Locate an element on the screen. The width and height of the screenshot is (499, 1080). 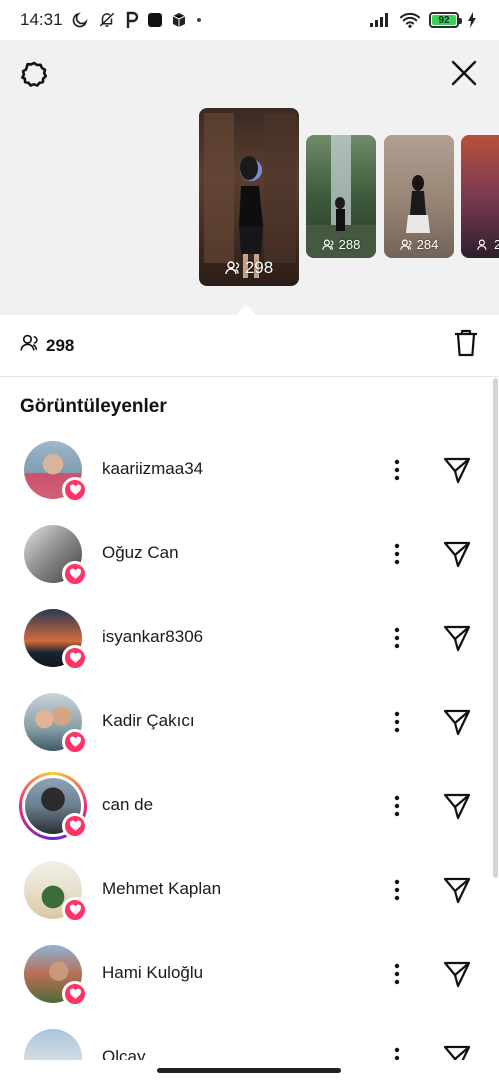
charging-icon is located at coordinates (472, 20).